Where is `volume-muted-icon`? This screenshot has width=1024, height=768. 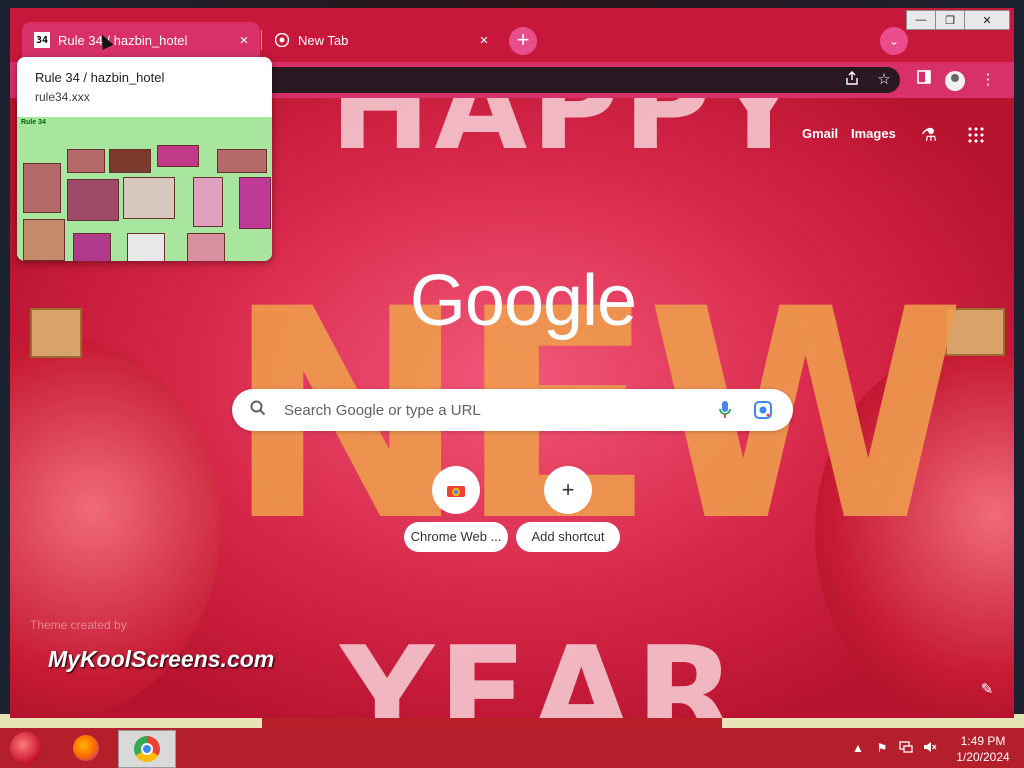 volume-muted-icon is located at coordinates (930, 748).